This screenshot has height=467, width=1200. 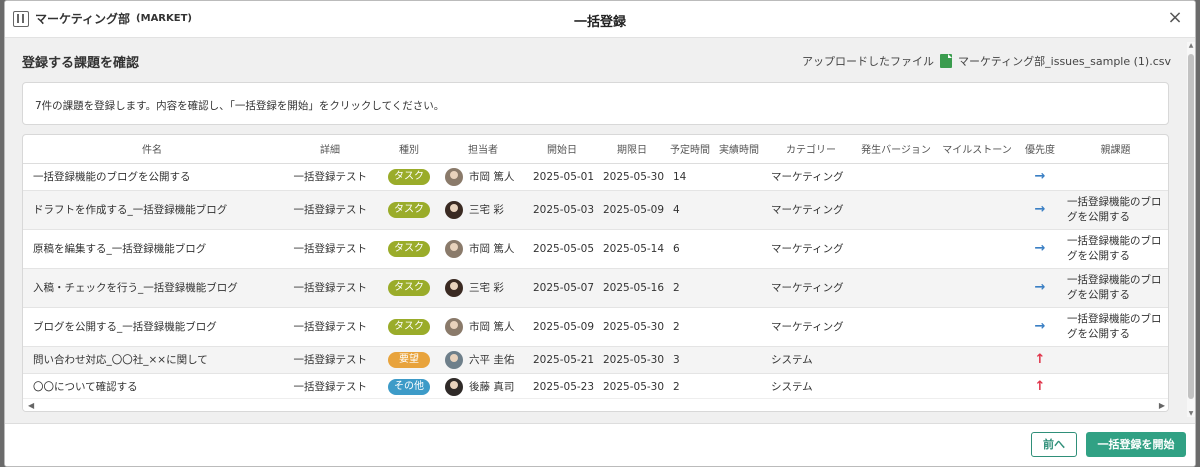 I want to click on column-header: 開始日, so click(x=562, y=149).